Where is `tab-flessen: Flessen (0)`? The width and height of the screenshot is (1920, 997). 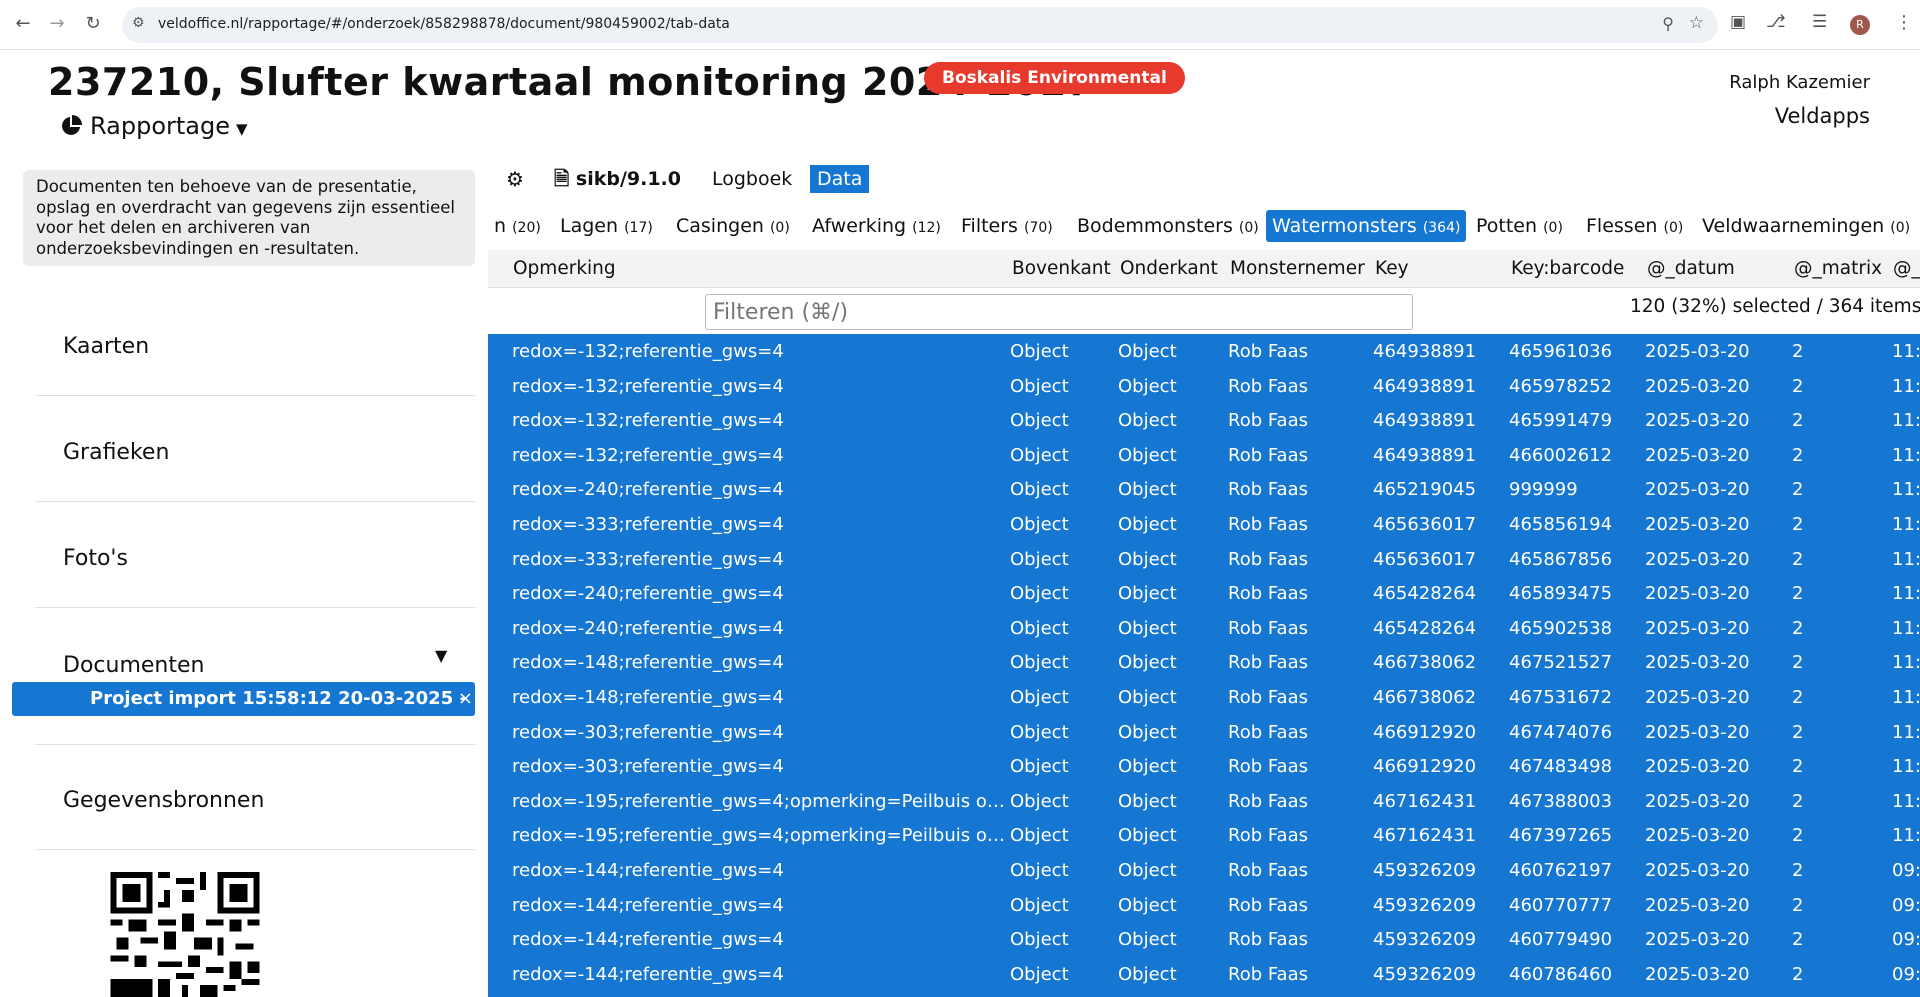
tab-flessen: Flessen (0) is located at coordinates (1634, 226).